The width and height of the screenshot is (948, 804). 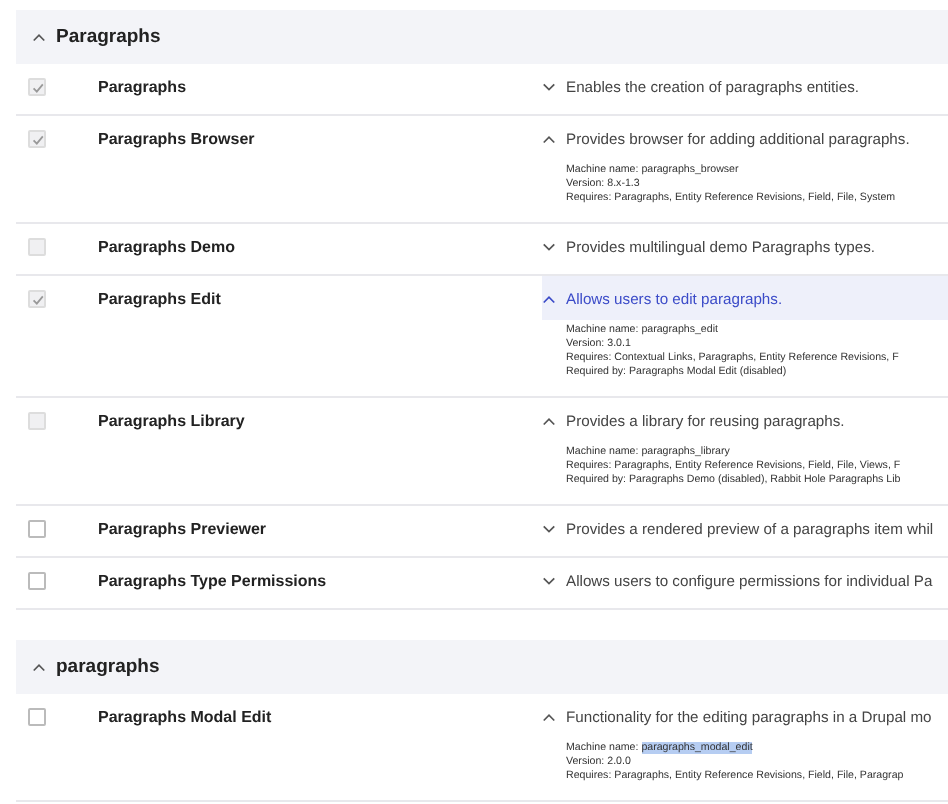 I want to click on section-header: Paragraphs, so click(x=482, y=37).